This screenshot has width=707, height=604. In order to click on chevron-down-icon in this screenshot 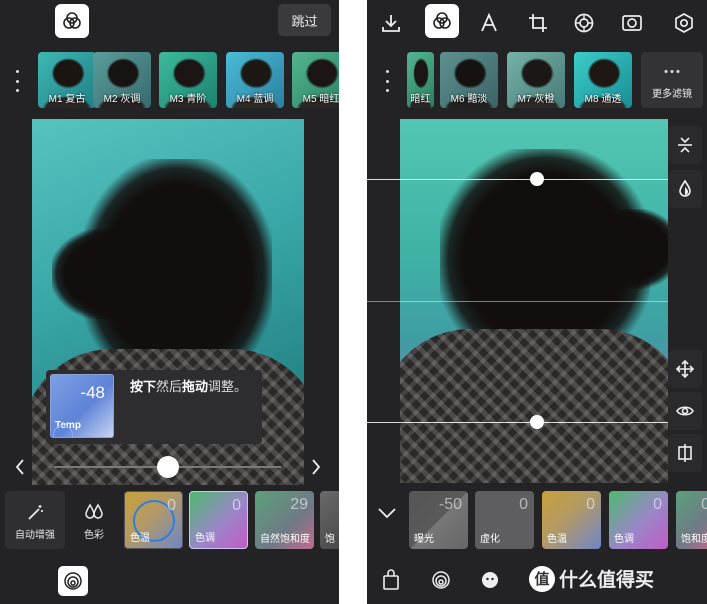, I will do `click(387, 513)`.